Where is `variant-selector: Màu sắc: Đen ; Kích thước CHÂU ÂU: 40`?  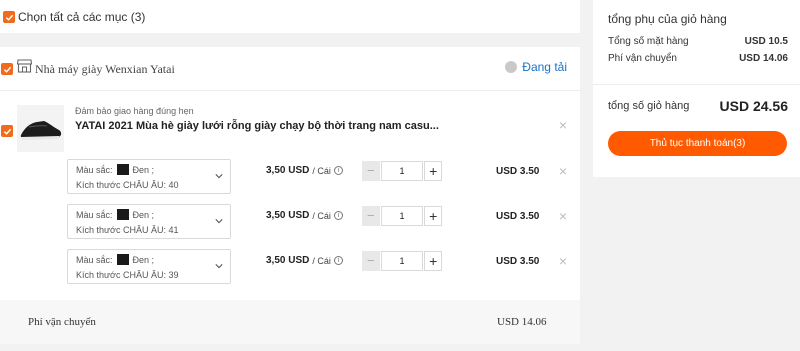 variant-selector: Màu sắc: Đen ; Kích thước CHÂU ÂU: 40 is located at coordinates (149, 176).